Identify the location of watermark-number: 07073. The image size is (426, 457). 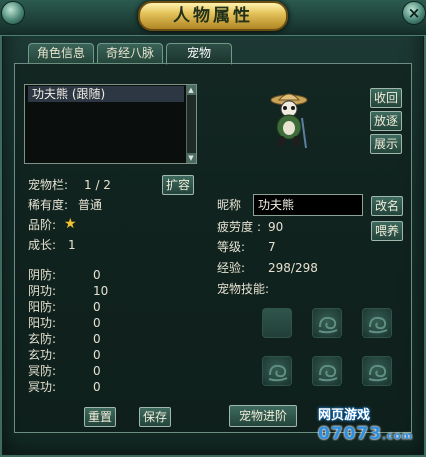
(350, 434).